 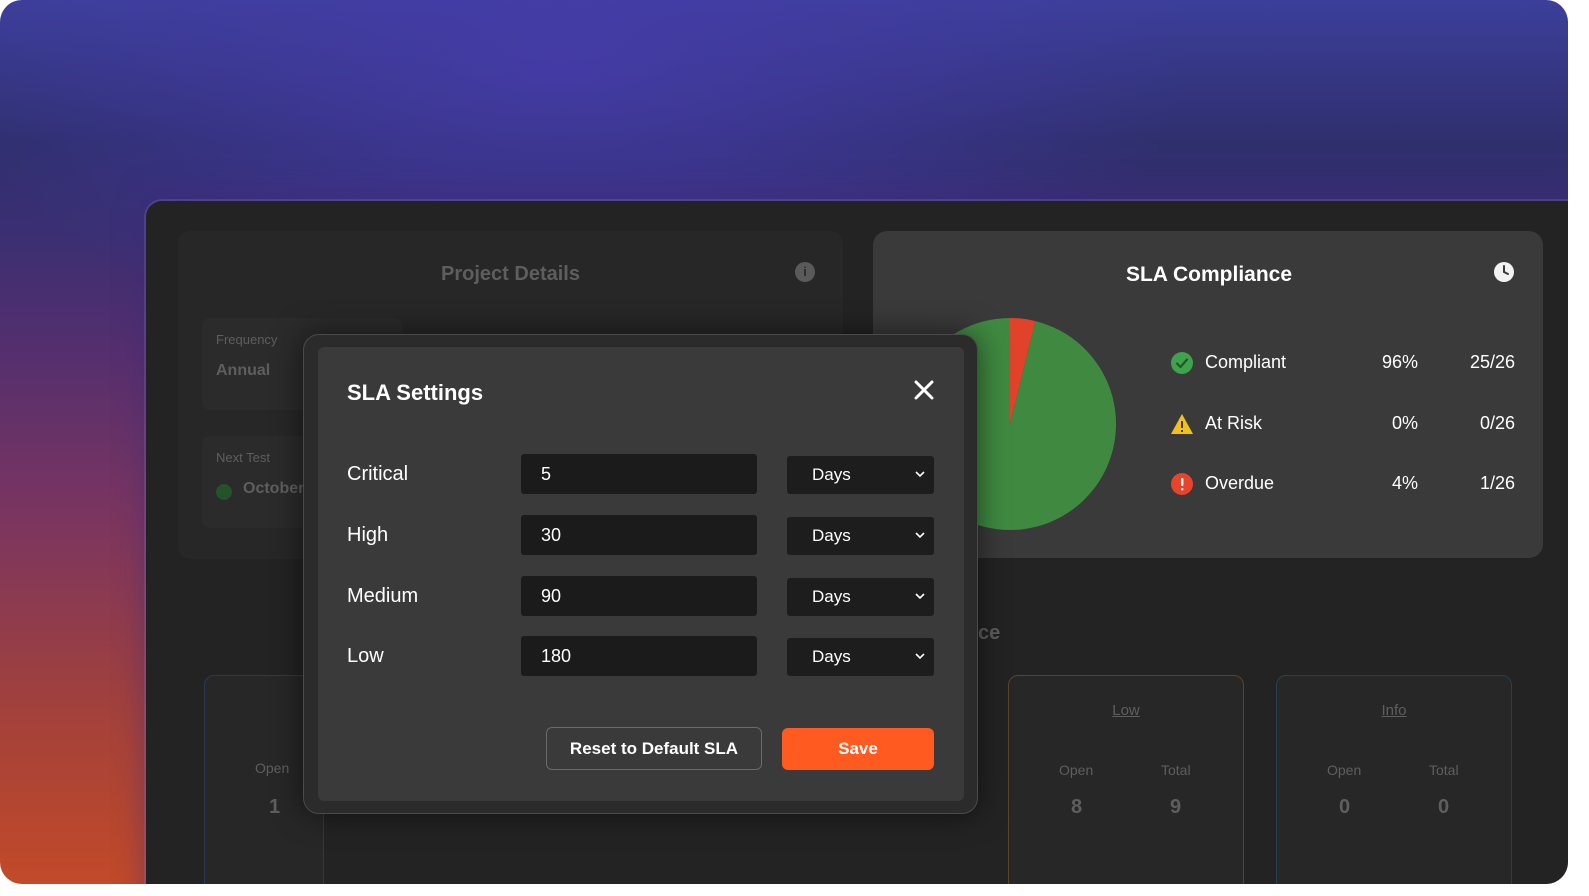 What do you see at coordinates (639, 656) in the screenshot?
I see `low-days-input: 180` at bounding box center [639, 656].